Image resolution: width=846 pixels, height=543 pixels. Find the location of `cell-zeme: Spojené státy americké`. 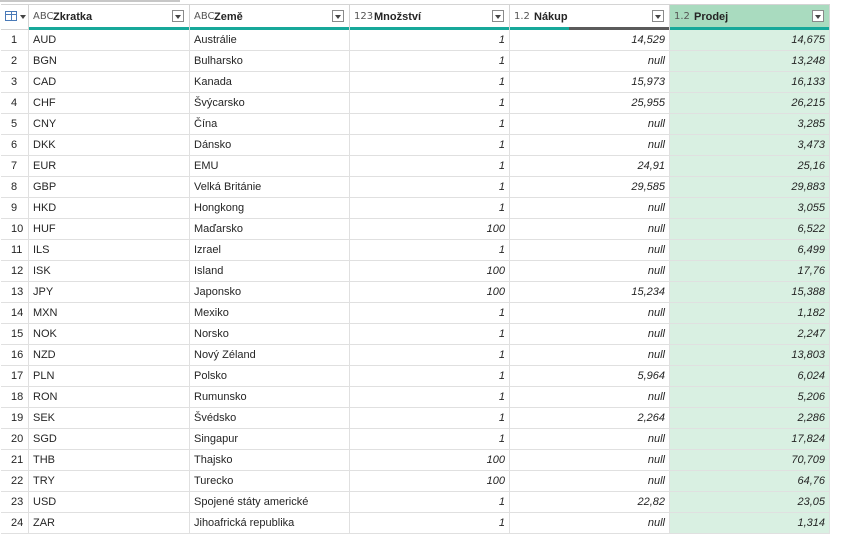

cell-zeme: Spojené státy americké is located at coordinates (270, 502).